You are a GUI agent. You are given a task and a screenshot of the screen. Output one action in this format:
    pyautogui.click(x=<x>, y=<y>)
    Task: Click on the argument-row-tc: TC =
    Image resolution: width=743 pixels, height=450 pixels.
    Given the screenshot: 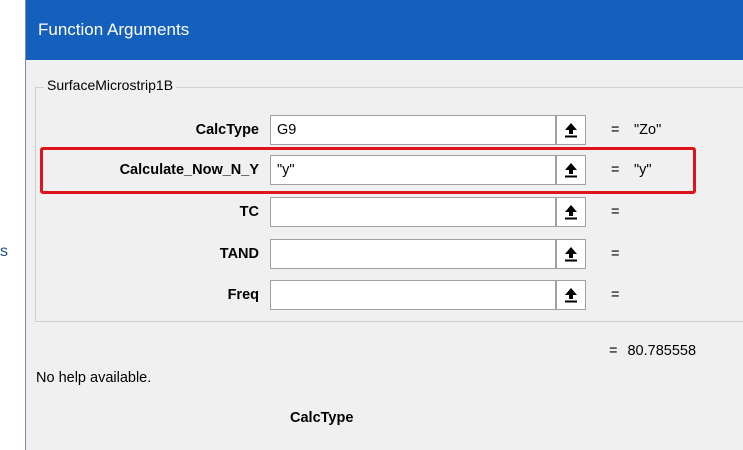 What is the action you would take?
    pyautogui.click(x=384, y=213)
    